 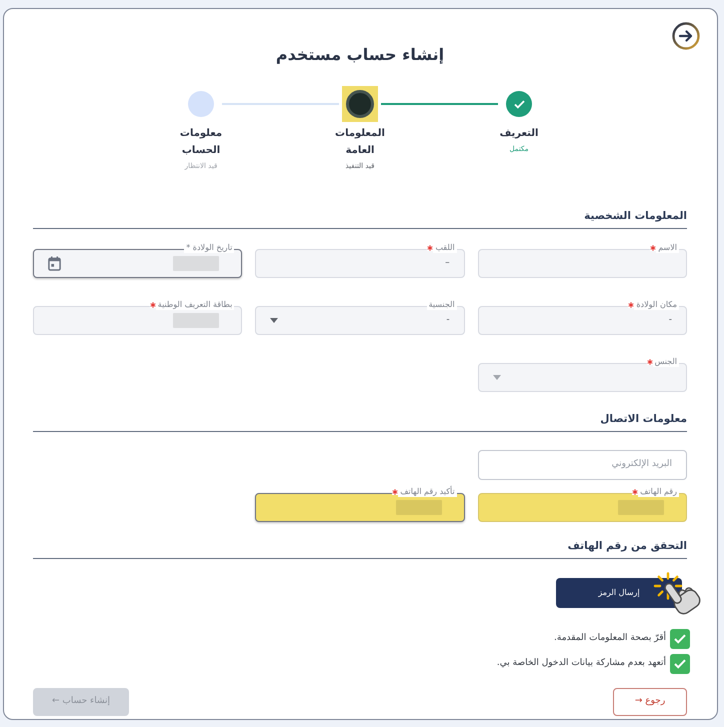 What do you see at coordinates (360, 55) in the screenshot?
I see `page-title: إنشاء حساب مستخدم` at bounding box center [360, 55].